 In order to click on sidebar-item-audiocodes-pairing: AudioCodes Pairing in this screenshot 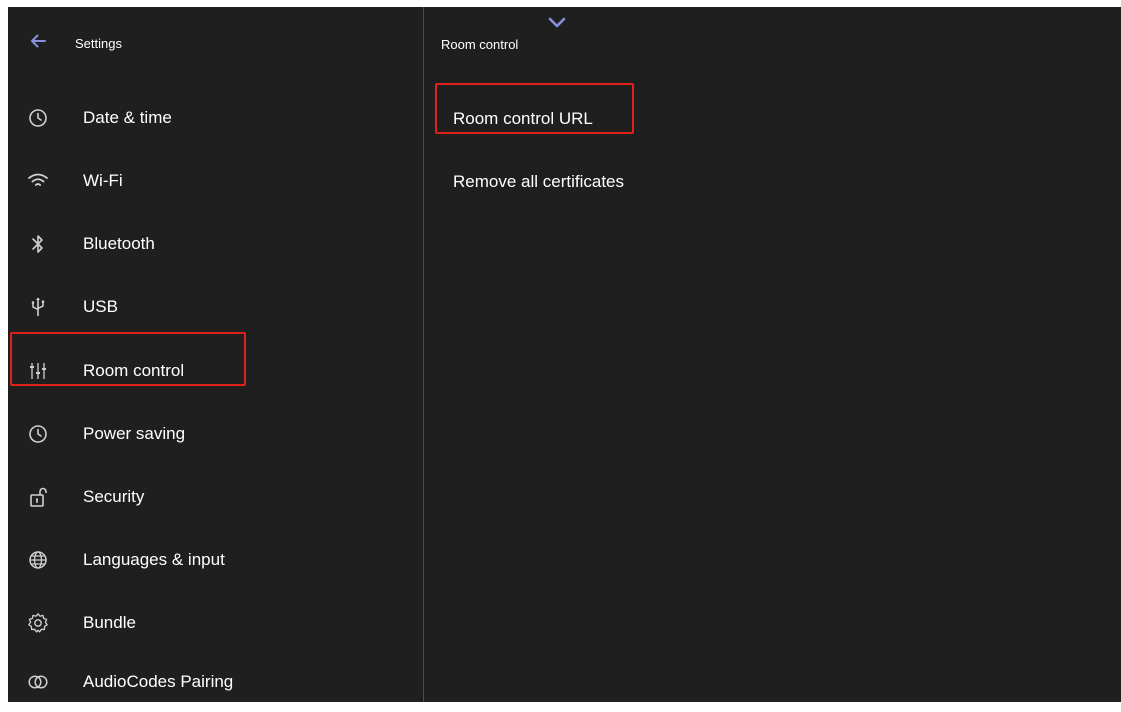, I will do `click(215, 682)`.